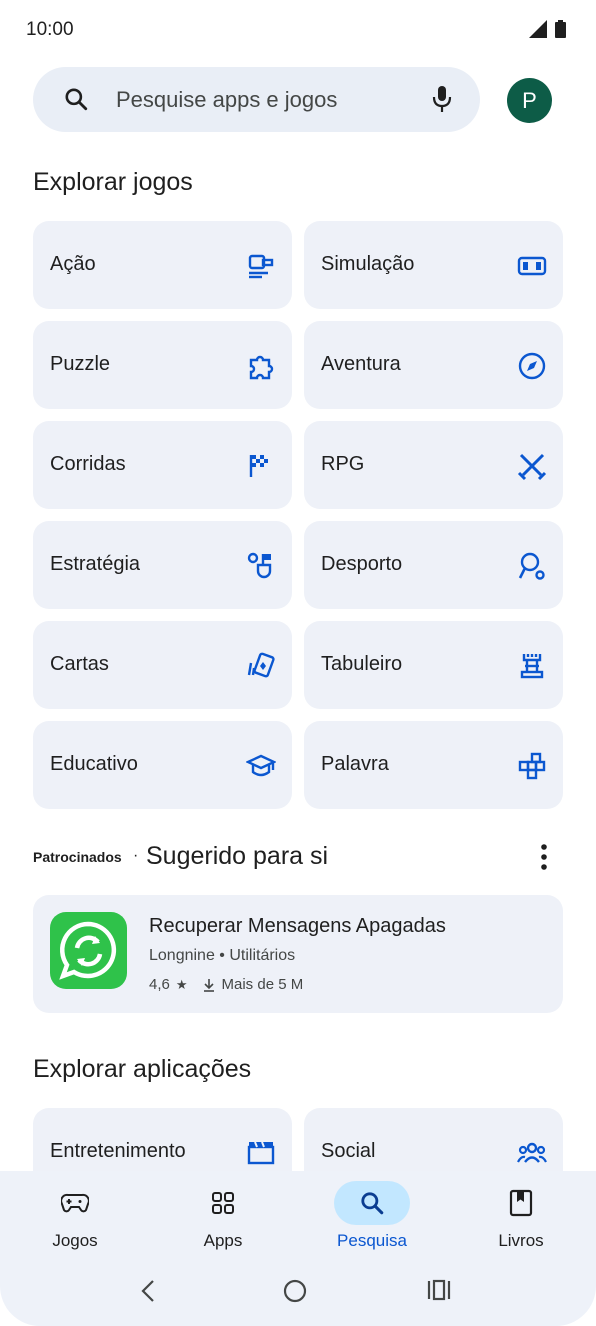  What do you see at coordinates (532, 666) in the screenshot?
I see `chess-rook-icon` at bounding box center [532, 666].